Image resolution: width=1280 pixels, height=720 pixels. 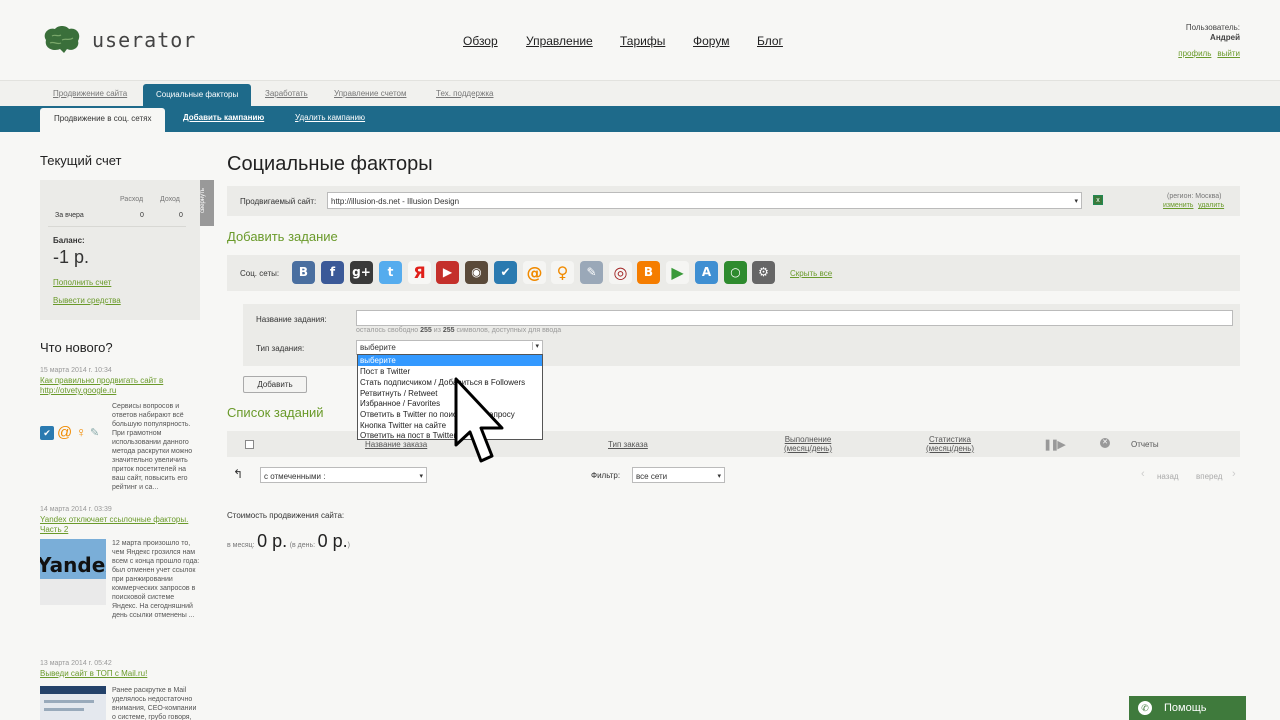 What do you see at coordinates (450, 360) in the screenshot?
I see `task-type-option: выберите` at bounding box center [450, 360].